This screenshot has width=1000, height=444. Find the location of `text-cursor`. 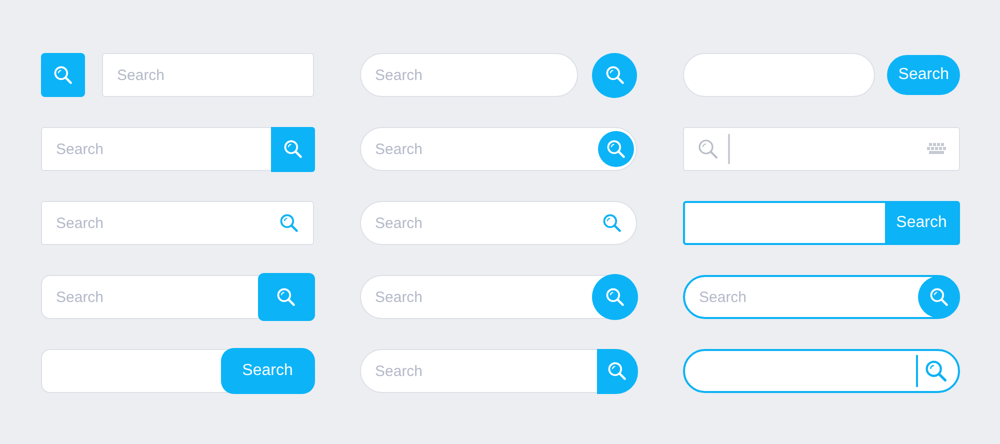

text-cursor is located at coordinates (729, 149).